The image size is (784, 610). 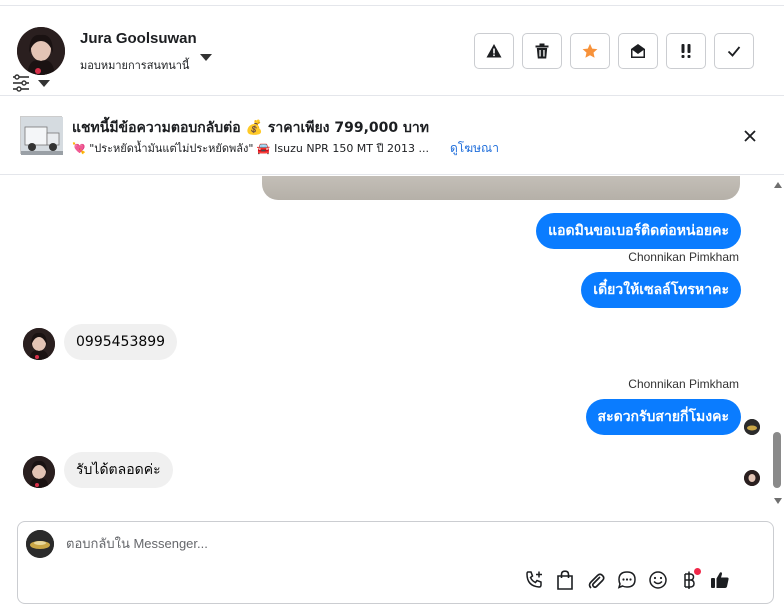 I want to click on scrollbar-thumb, so click(x=777, y=460).